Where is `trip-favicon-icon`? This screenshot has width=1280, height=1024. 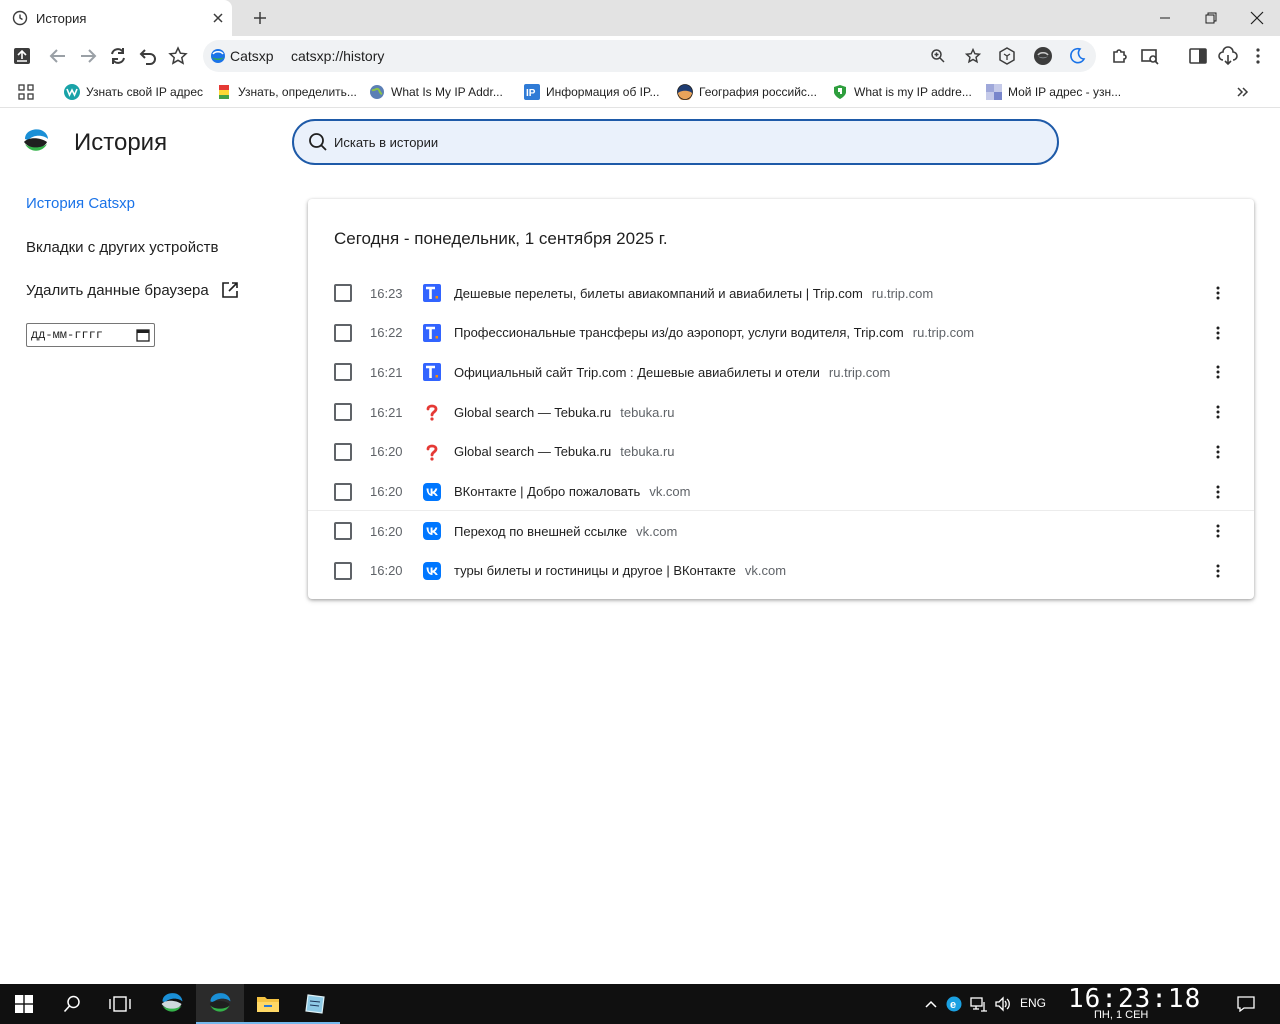 trip-favicon-icon is located at coordinates (432, 293).